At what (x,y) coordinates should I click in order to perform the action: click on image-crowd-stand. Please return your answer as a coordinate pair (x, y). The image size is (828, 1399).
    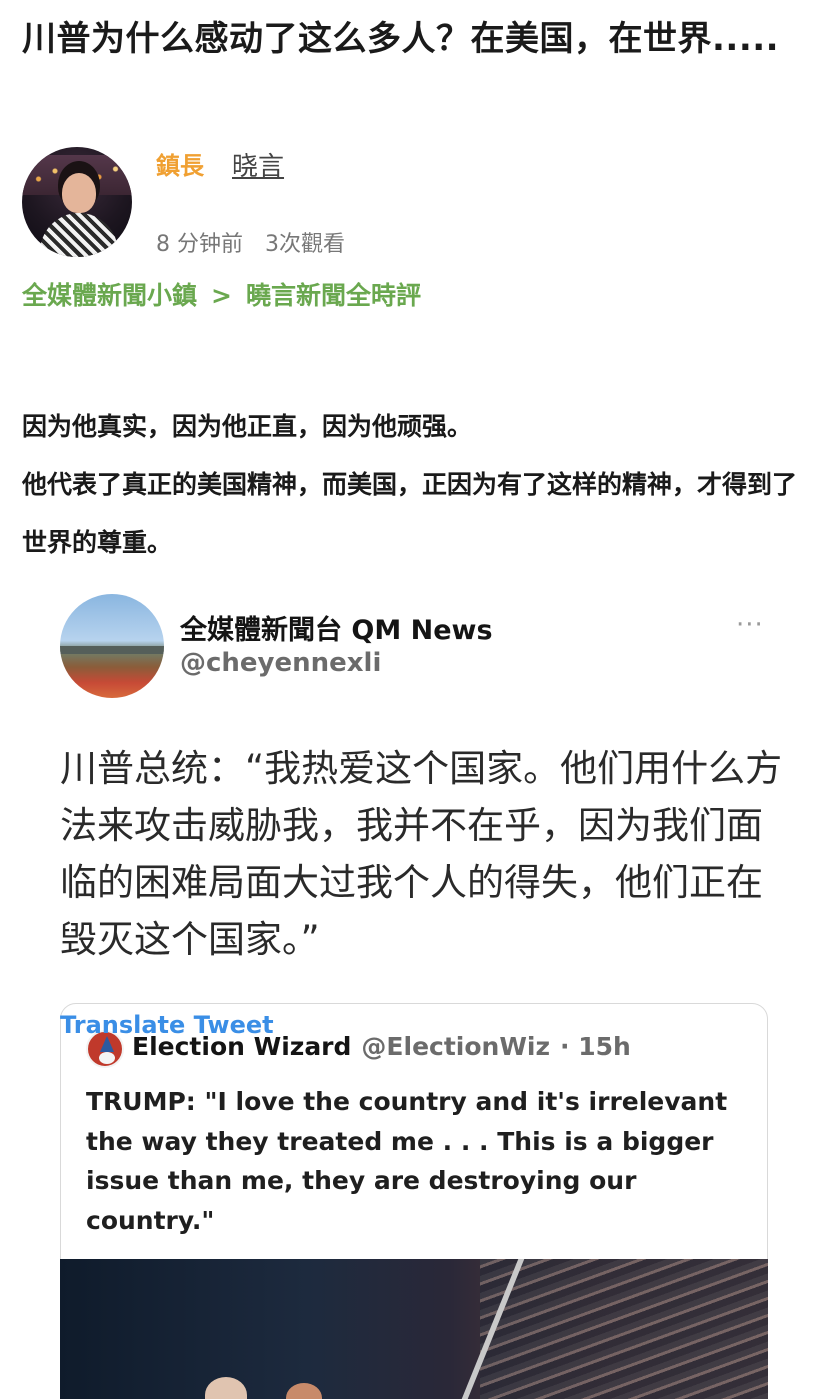
    Looking at the image, I should click on (624, 1329).